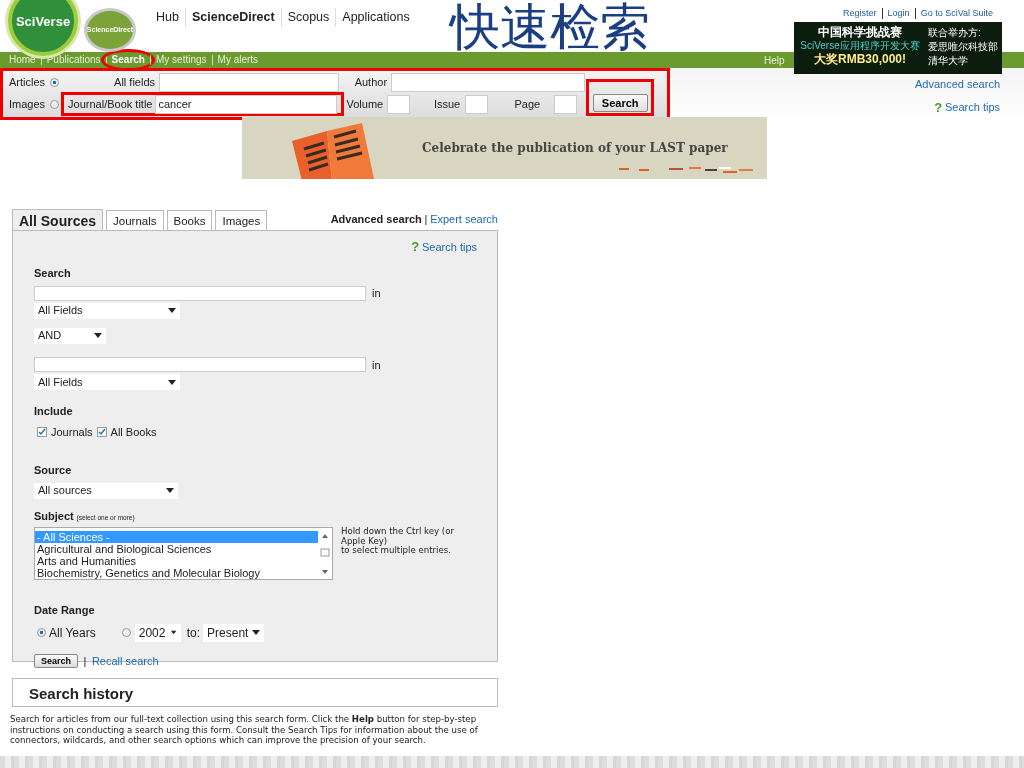 Image resolution: width=1024 pixels, height=768 pixels. What do you see at coordinates (399, 104) in the screenshot?
I see `volume-input` at bounding box center [399, 104].